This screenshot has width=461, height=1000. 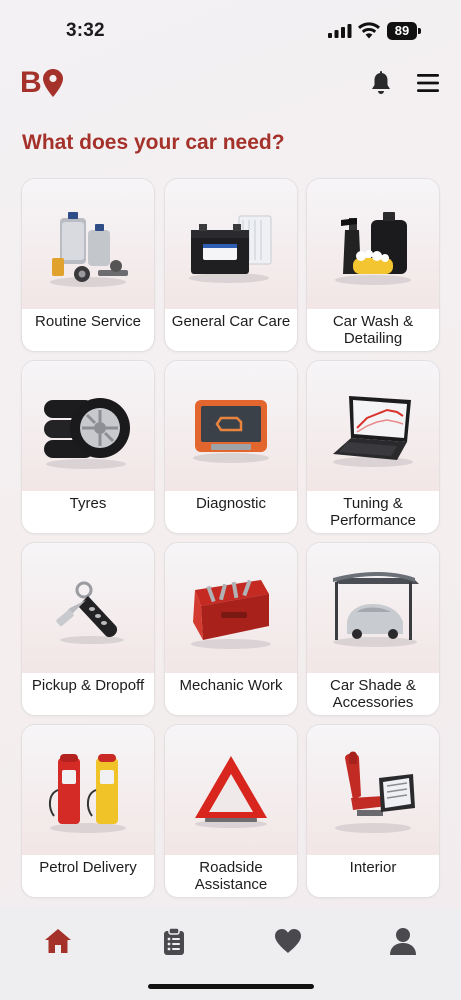 I want to click on category-mechanic-work: Mechanic Work, so click(x=231, y=629).